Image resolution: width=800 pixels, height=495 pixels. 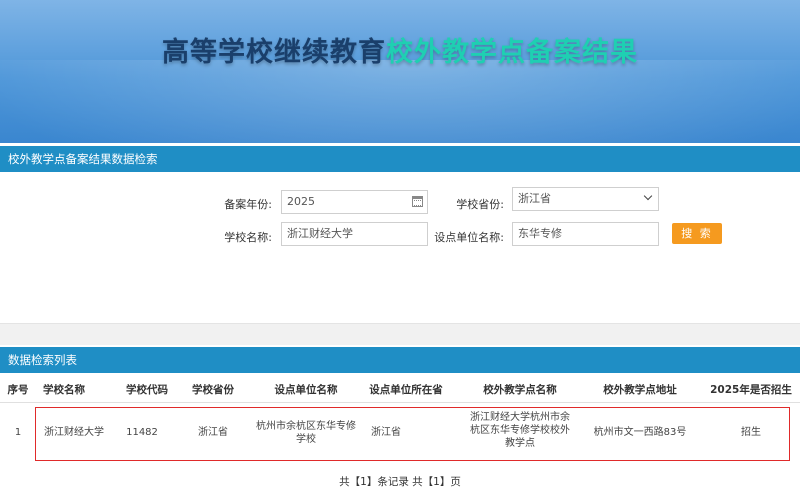 What do you see at coordinates (512, 52) in the screenshot?
I see `title-part2: 校外教学点备案结果` at bounding box center [512, 52].